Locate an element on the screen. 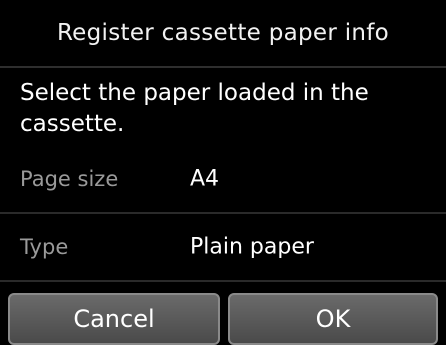  instruction-text: Select the paper loaded in the cassette. is located at coordinates (194, 108).